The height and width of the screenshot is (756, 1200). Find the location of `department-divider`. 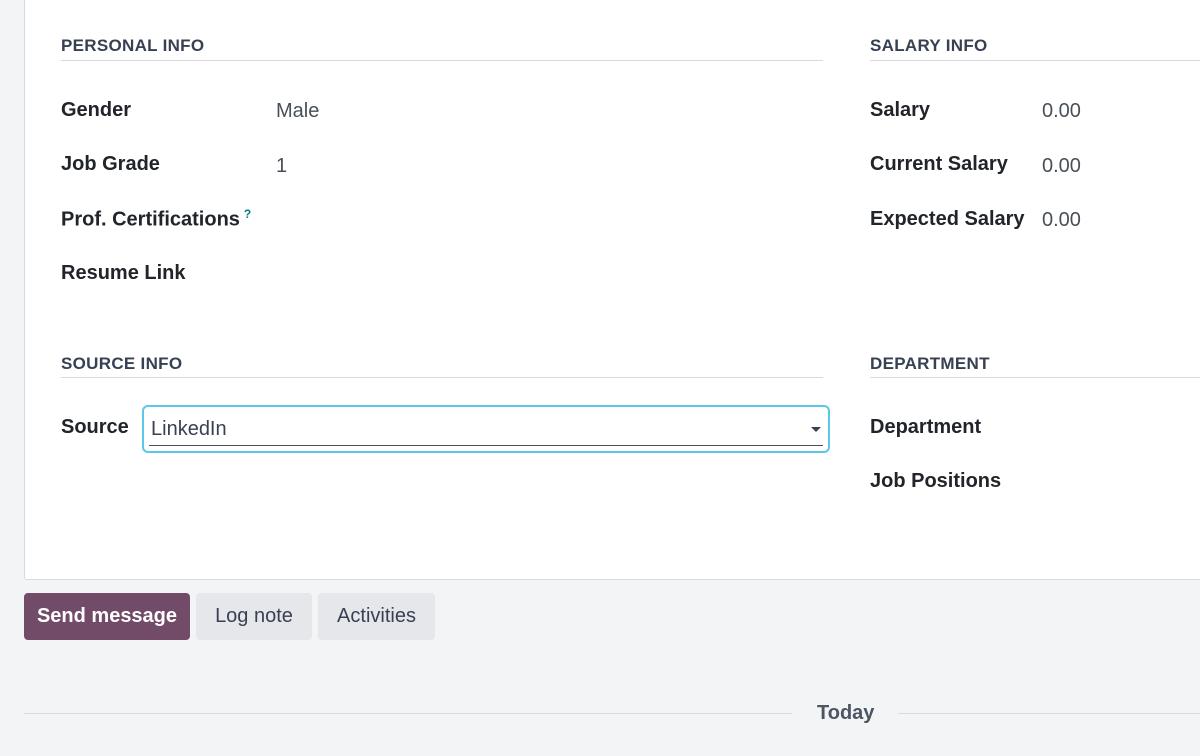

department-divider is located at coordinates (1035, 377).